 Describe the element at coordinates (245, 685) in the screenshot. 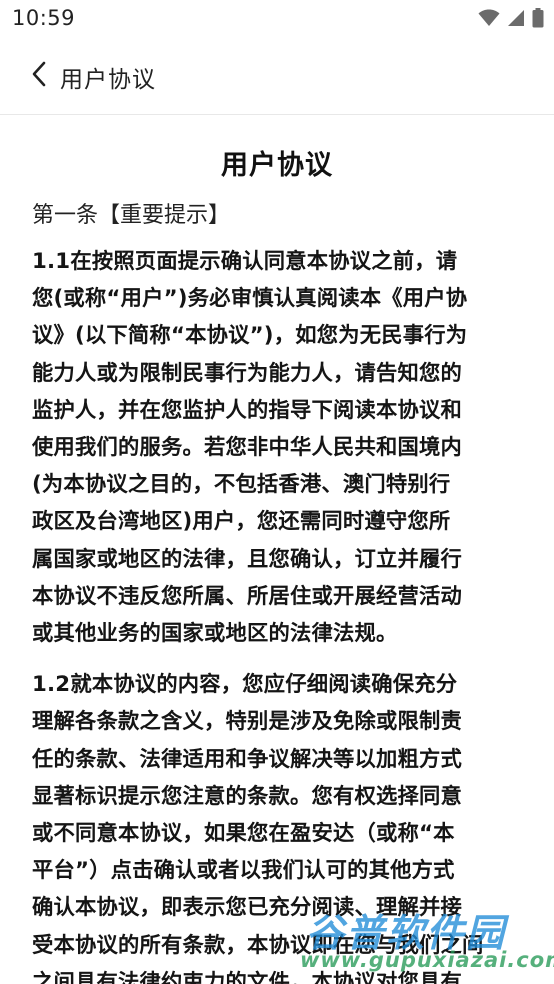

I see `paragraph-line: 1.2就本协议的内容，您应仔细阅读确保充分` at that location.